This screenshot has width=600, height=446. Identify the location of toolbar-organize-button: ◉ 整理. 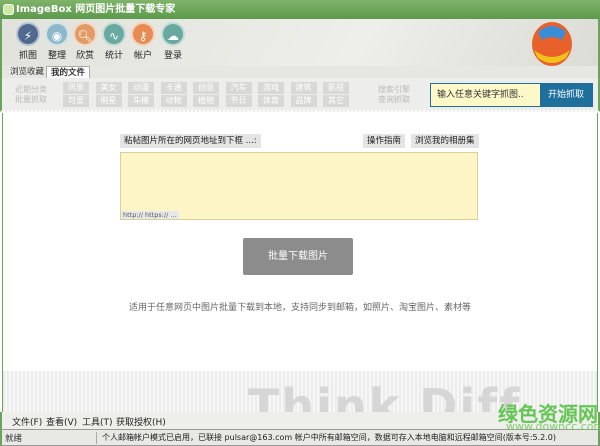
(57, 41).